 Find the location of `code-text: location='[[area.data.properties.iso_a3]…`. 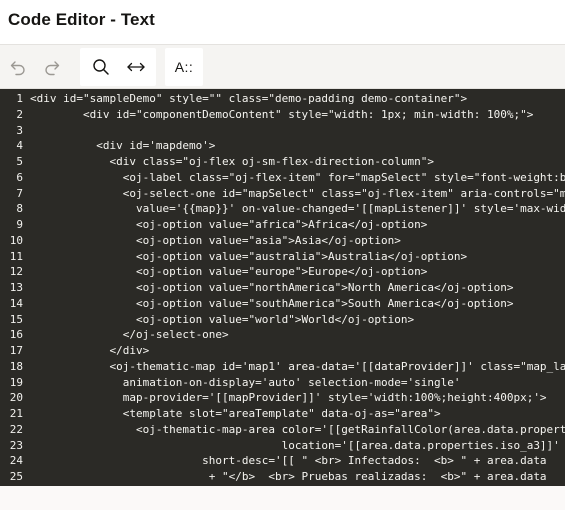

code-text: location='[[area.data.properties.iso_a3]… is located at coordinates (295, 445).